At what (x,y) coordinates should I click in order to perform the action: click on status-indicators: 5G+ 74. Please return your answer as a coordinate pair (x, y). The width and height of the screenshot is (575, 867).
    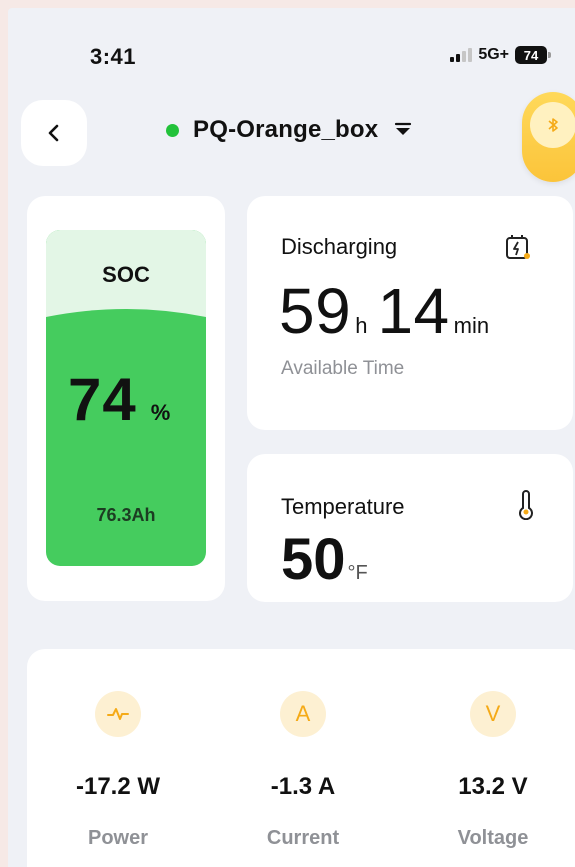
    Looking at the image, I should click on (500, 55).